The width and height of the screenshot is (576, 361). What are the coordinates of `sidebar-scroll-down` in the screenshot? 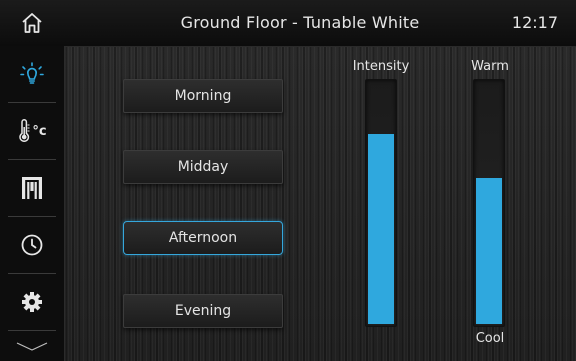 It's located at (32, 346).